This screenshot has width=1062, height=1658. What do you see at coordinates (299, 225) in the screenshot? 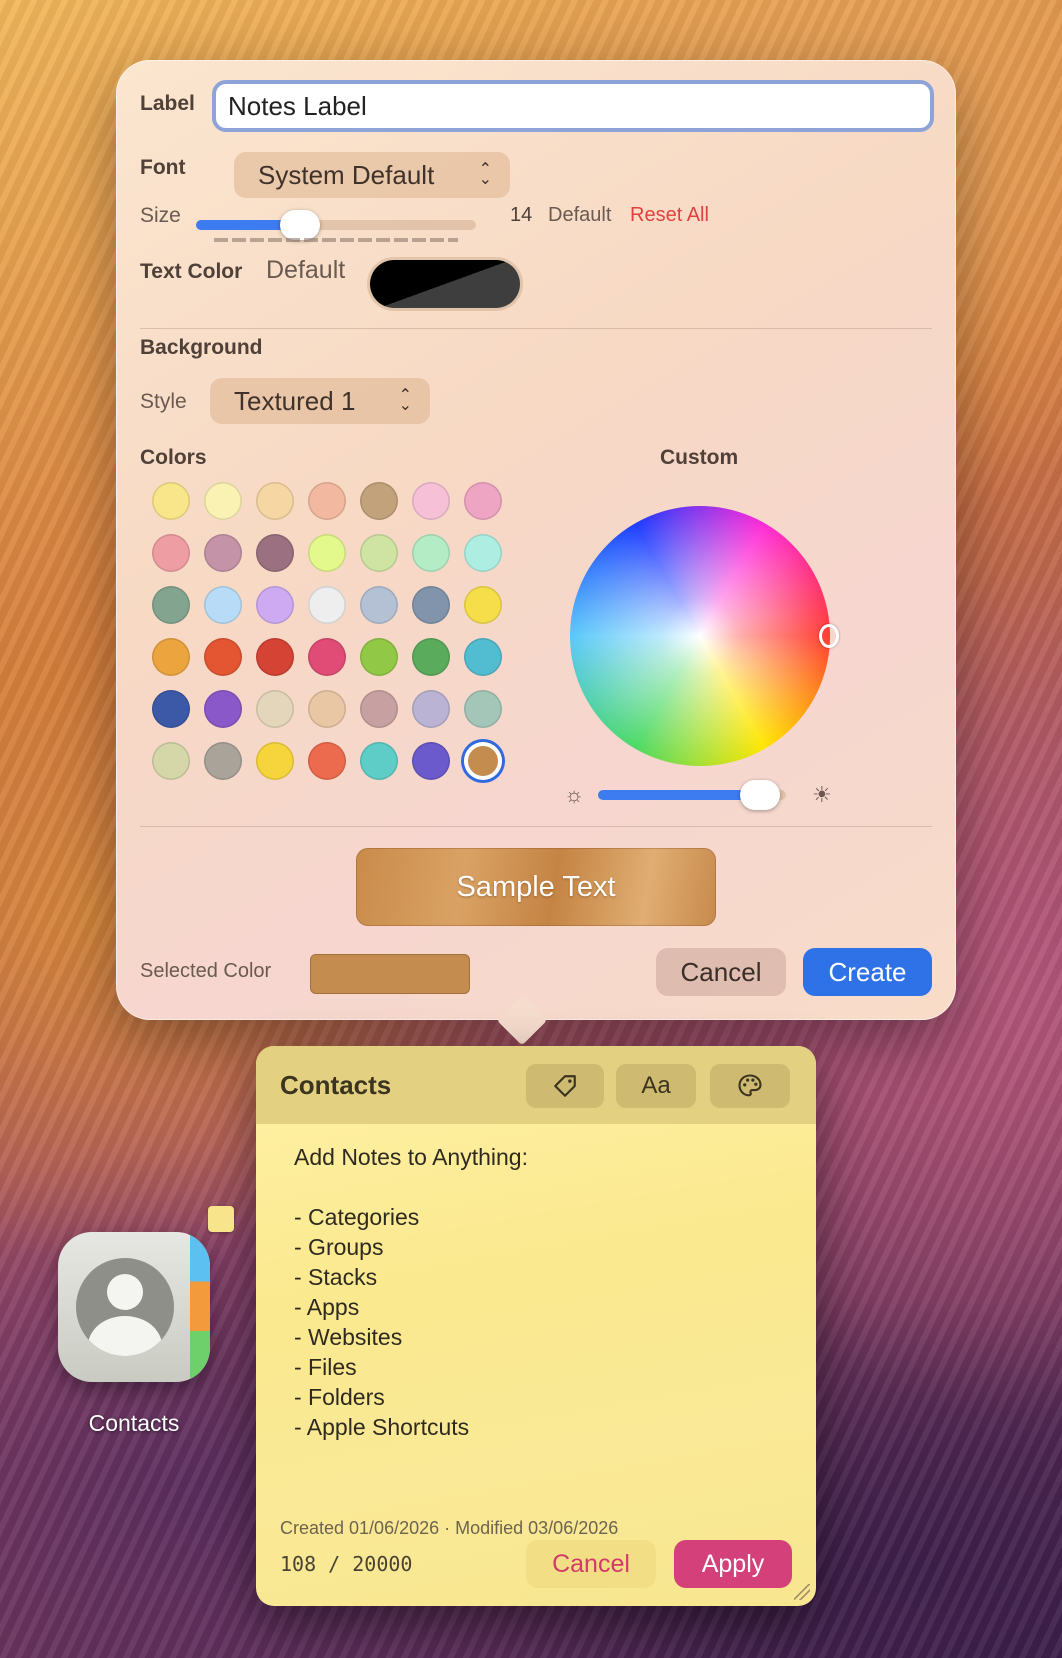
I see `size-slider-knob` at bounding box center [299, 225].